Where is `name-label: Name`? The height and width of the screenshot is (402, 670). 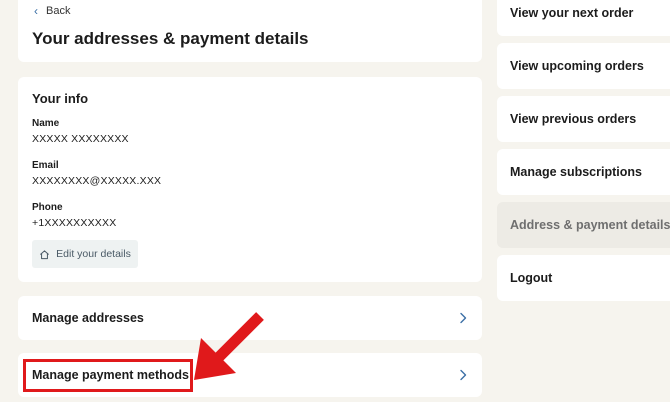 name-label: Name is located at coordinates (46, 123).